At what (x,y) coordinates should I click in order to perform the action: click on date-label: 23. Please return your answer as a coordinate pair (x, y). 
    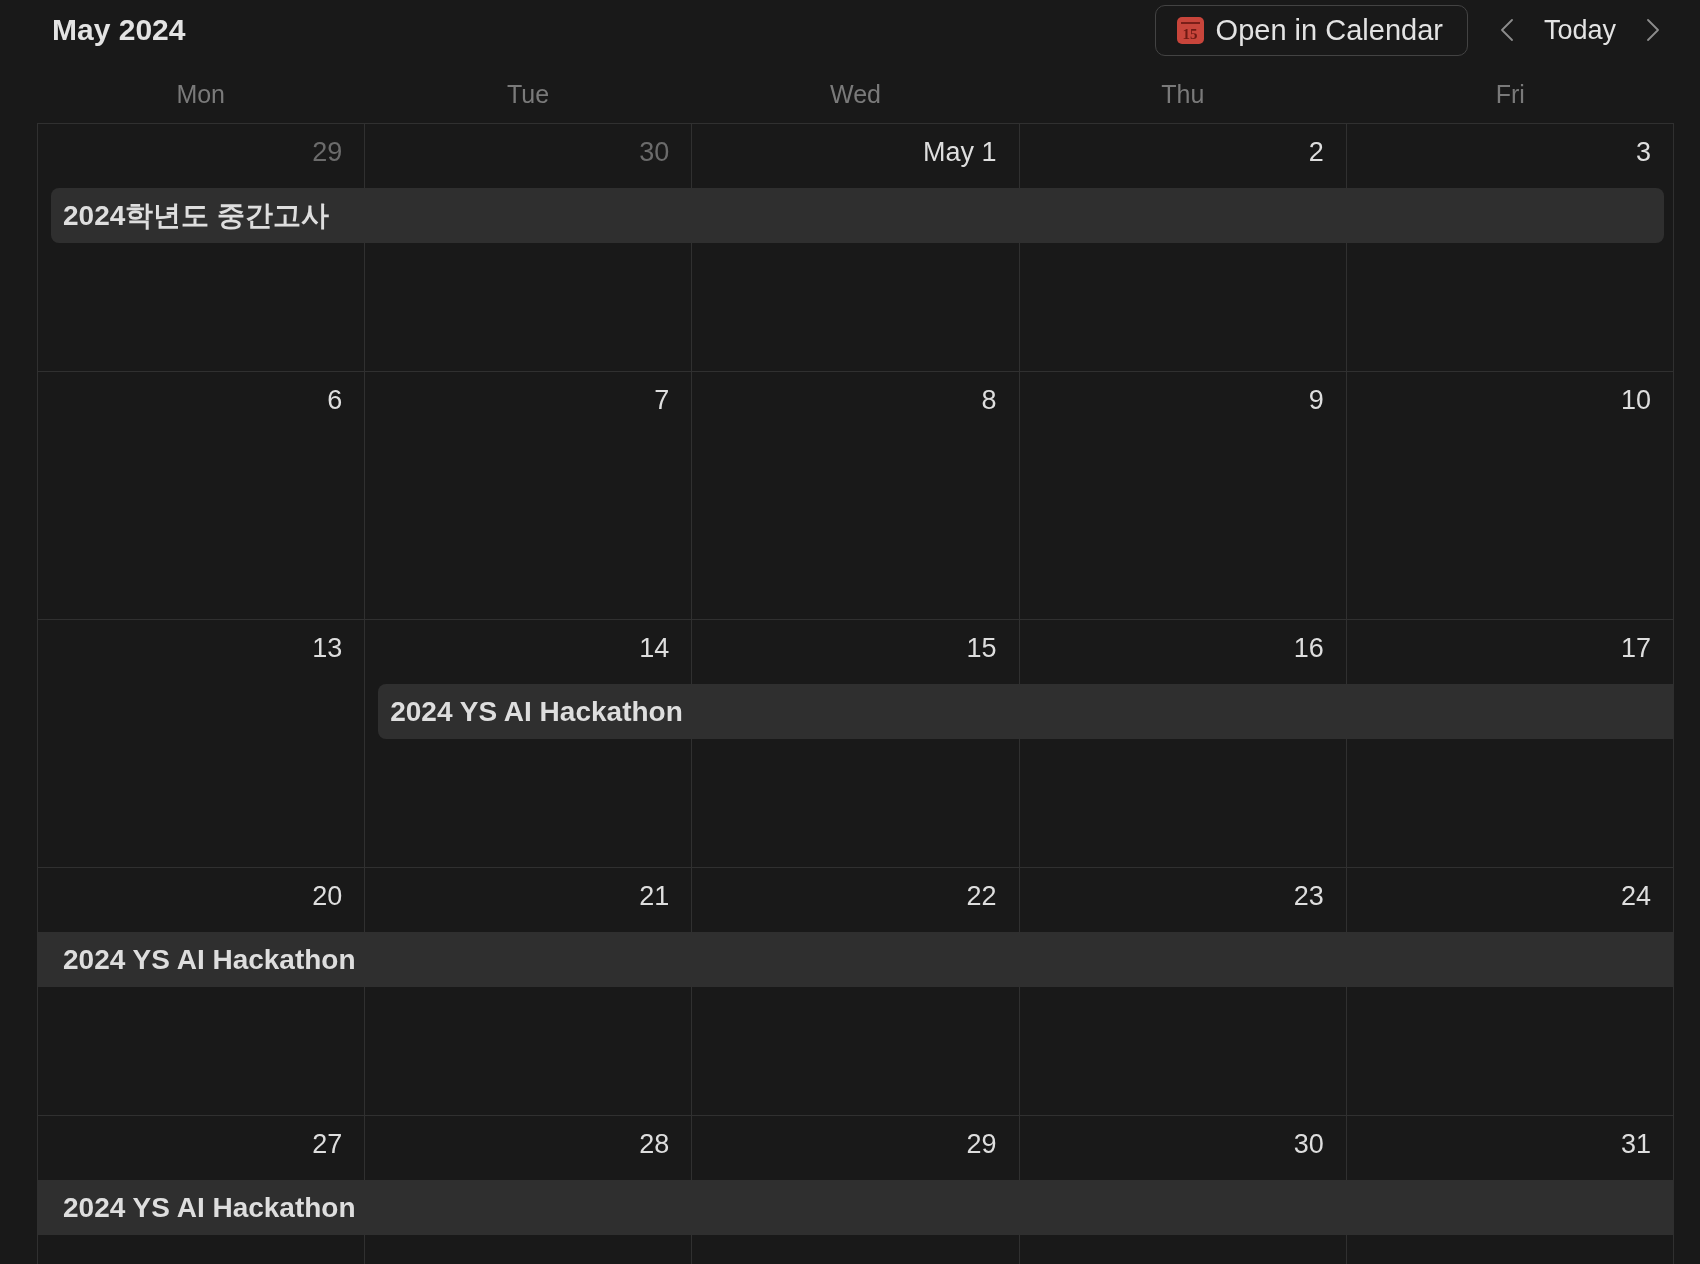
    Looking at the image, I should click on (1308, 896).